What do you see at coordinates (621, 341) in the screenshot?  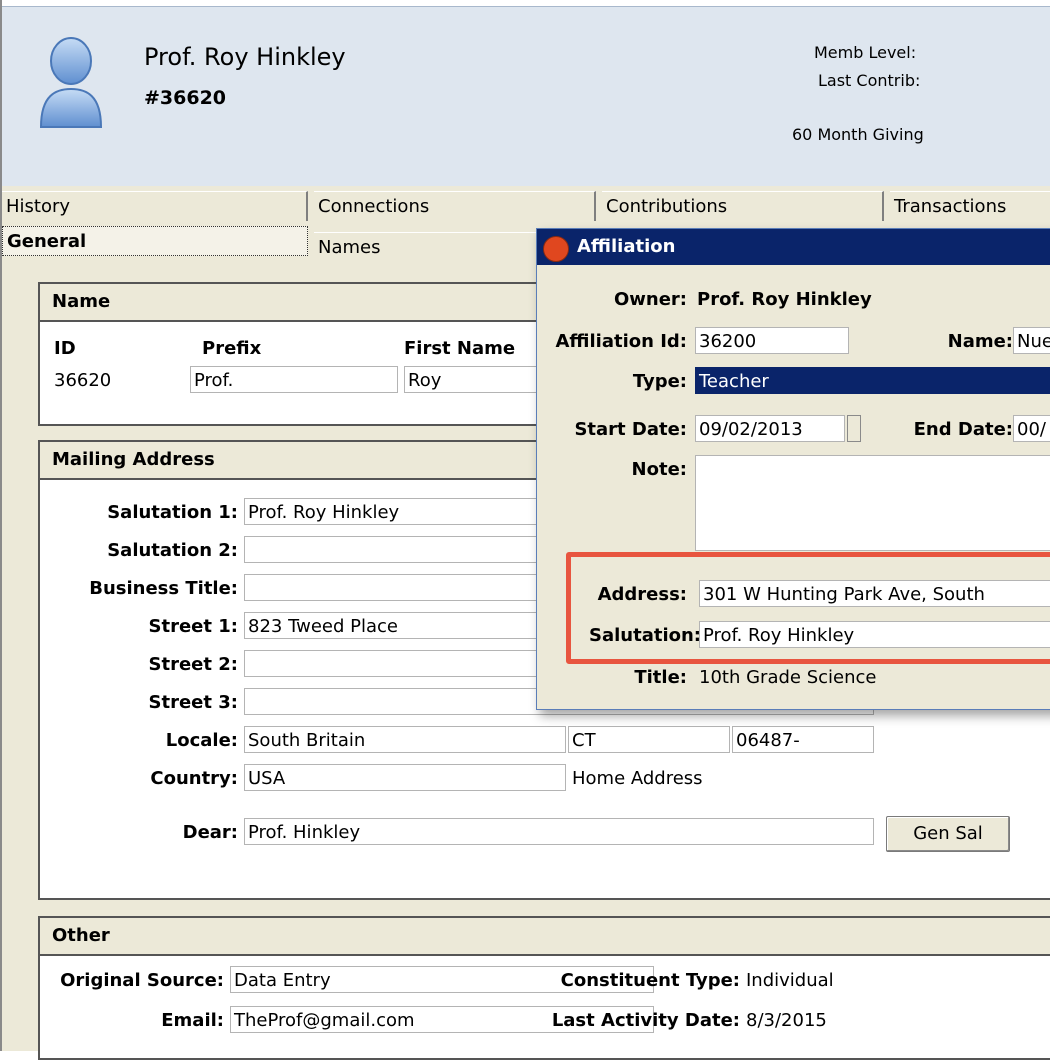 I see `affiliation-id-label: Affiliation Id:` at bounding box center [621, 341].